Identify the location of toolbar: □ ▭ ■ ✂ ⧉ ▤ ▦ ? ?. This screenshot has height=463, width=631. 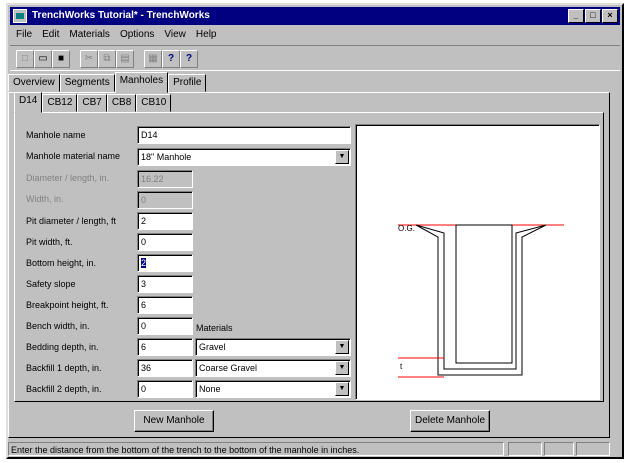
(315, 58).